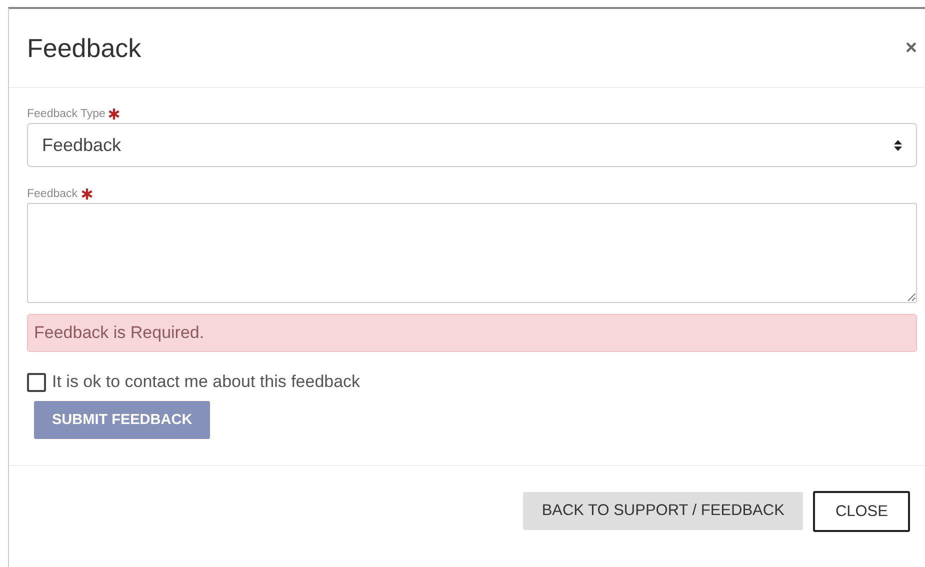 The width and height of the screenshot is (925, 567). I want to click on checkbox-label: It is ok to contact me about this feedback, so click(206, 382).